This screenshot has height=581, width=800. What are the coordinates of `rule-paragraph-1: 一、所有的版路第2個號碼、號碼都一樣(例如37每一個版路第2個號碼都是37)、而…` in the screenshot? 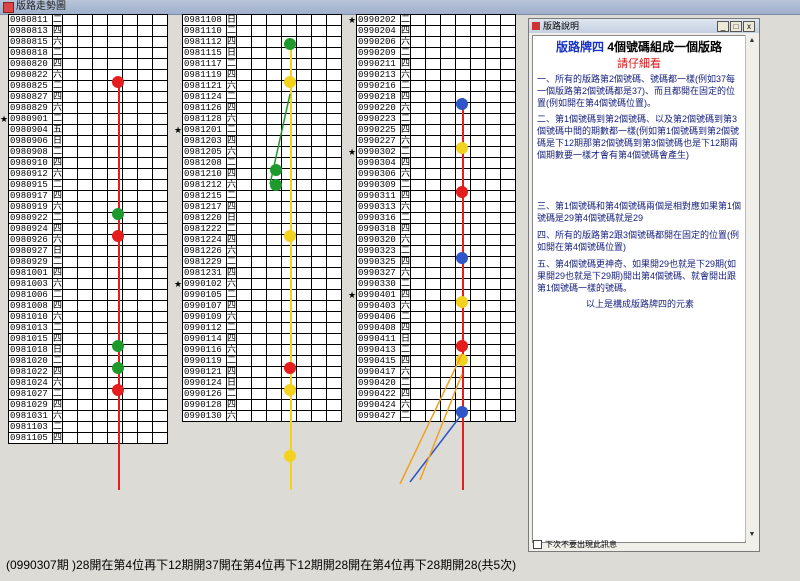 It's located at (636, 91).